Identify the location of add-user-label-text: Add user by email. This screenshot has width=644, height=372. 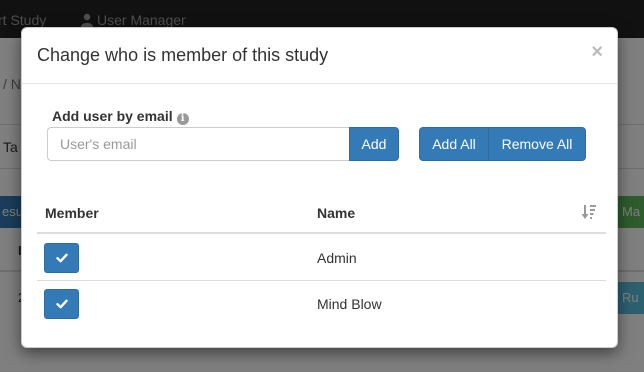
(112, 116).